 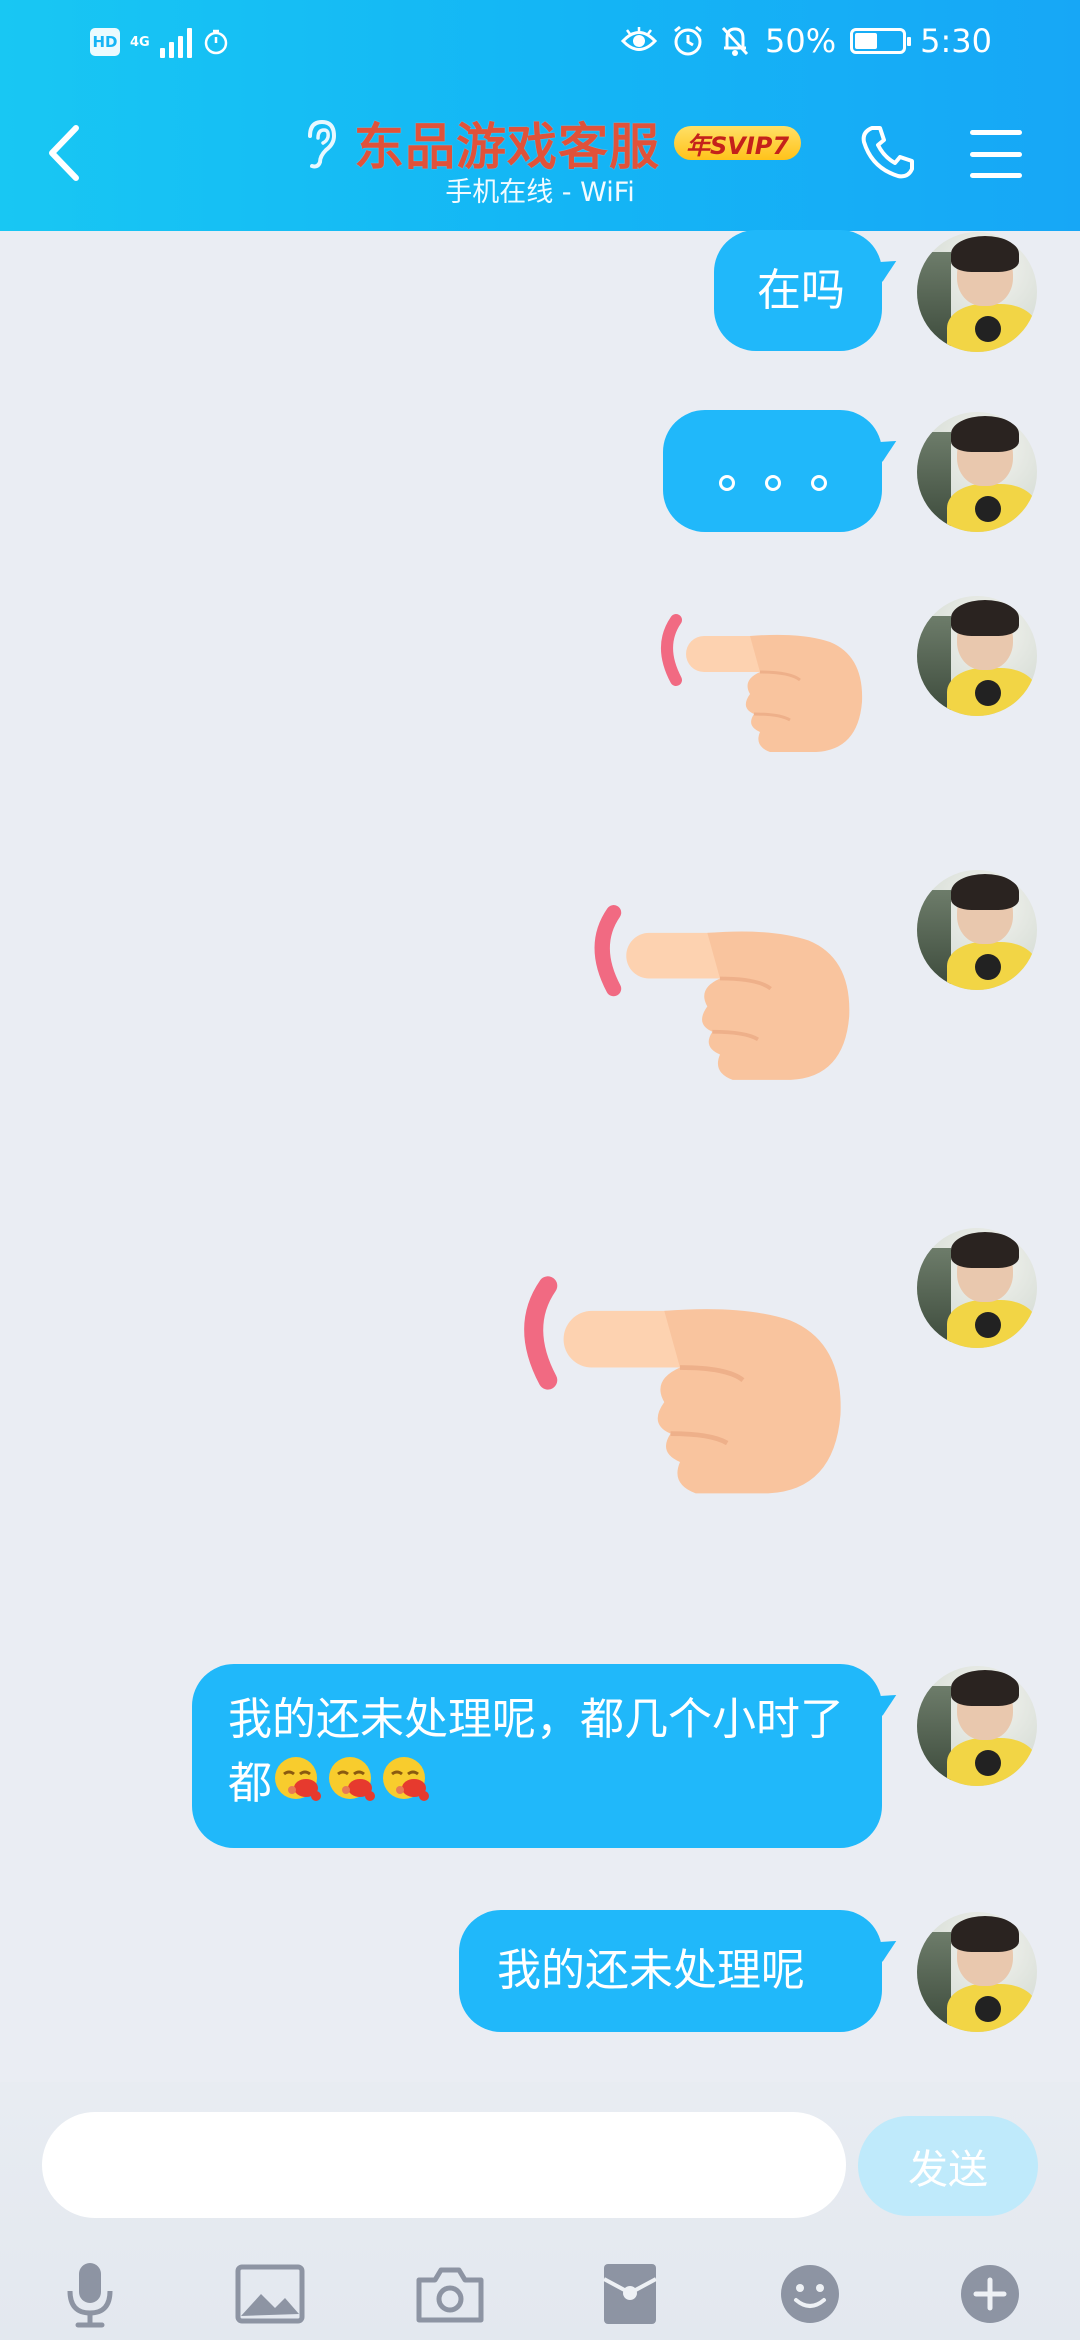 What do you see at coordinates (801, 290) in the screenshot?
I see `message-text: 在吗` at bounding box center [801, 290].